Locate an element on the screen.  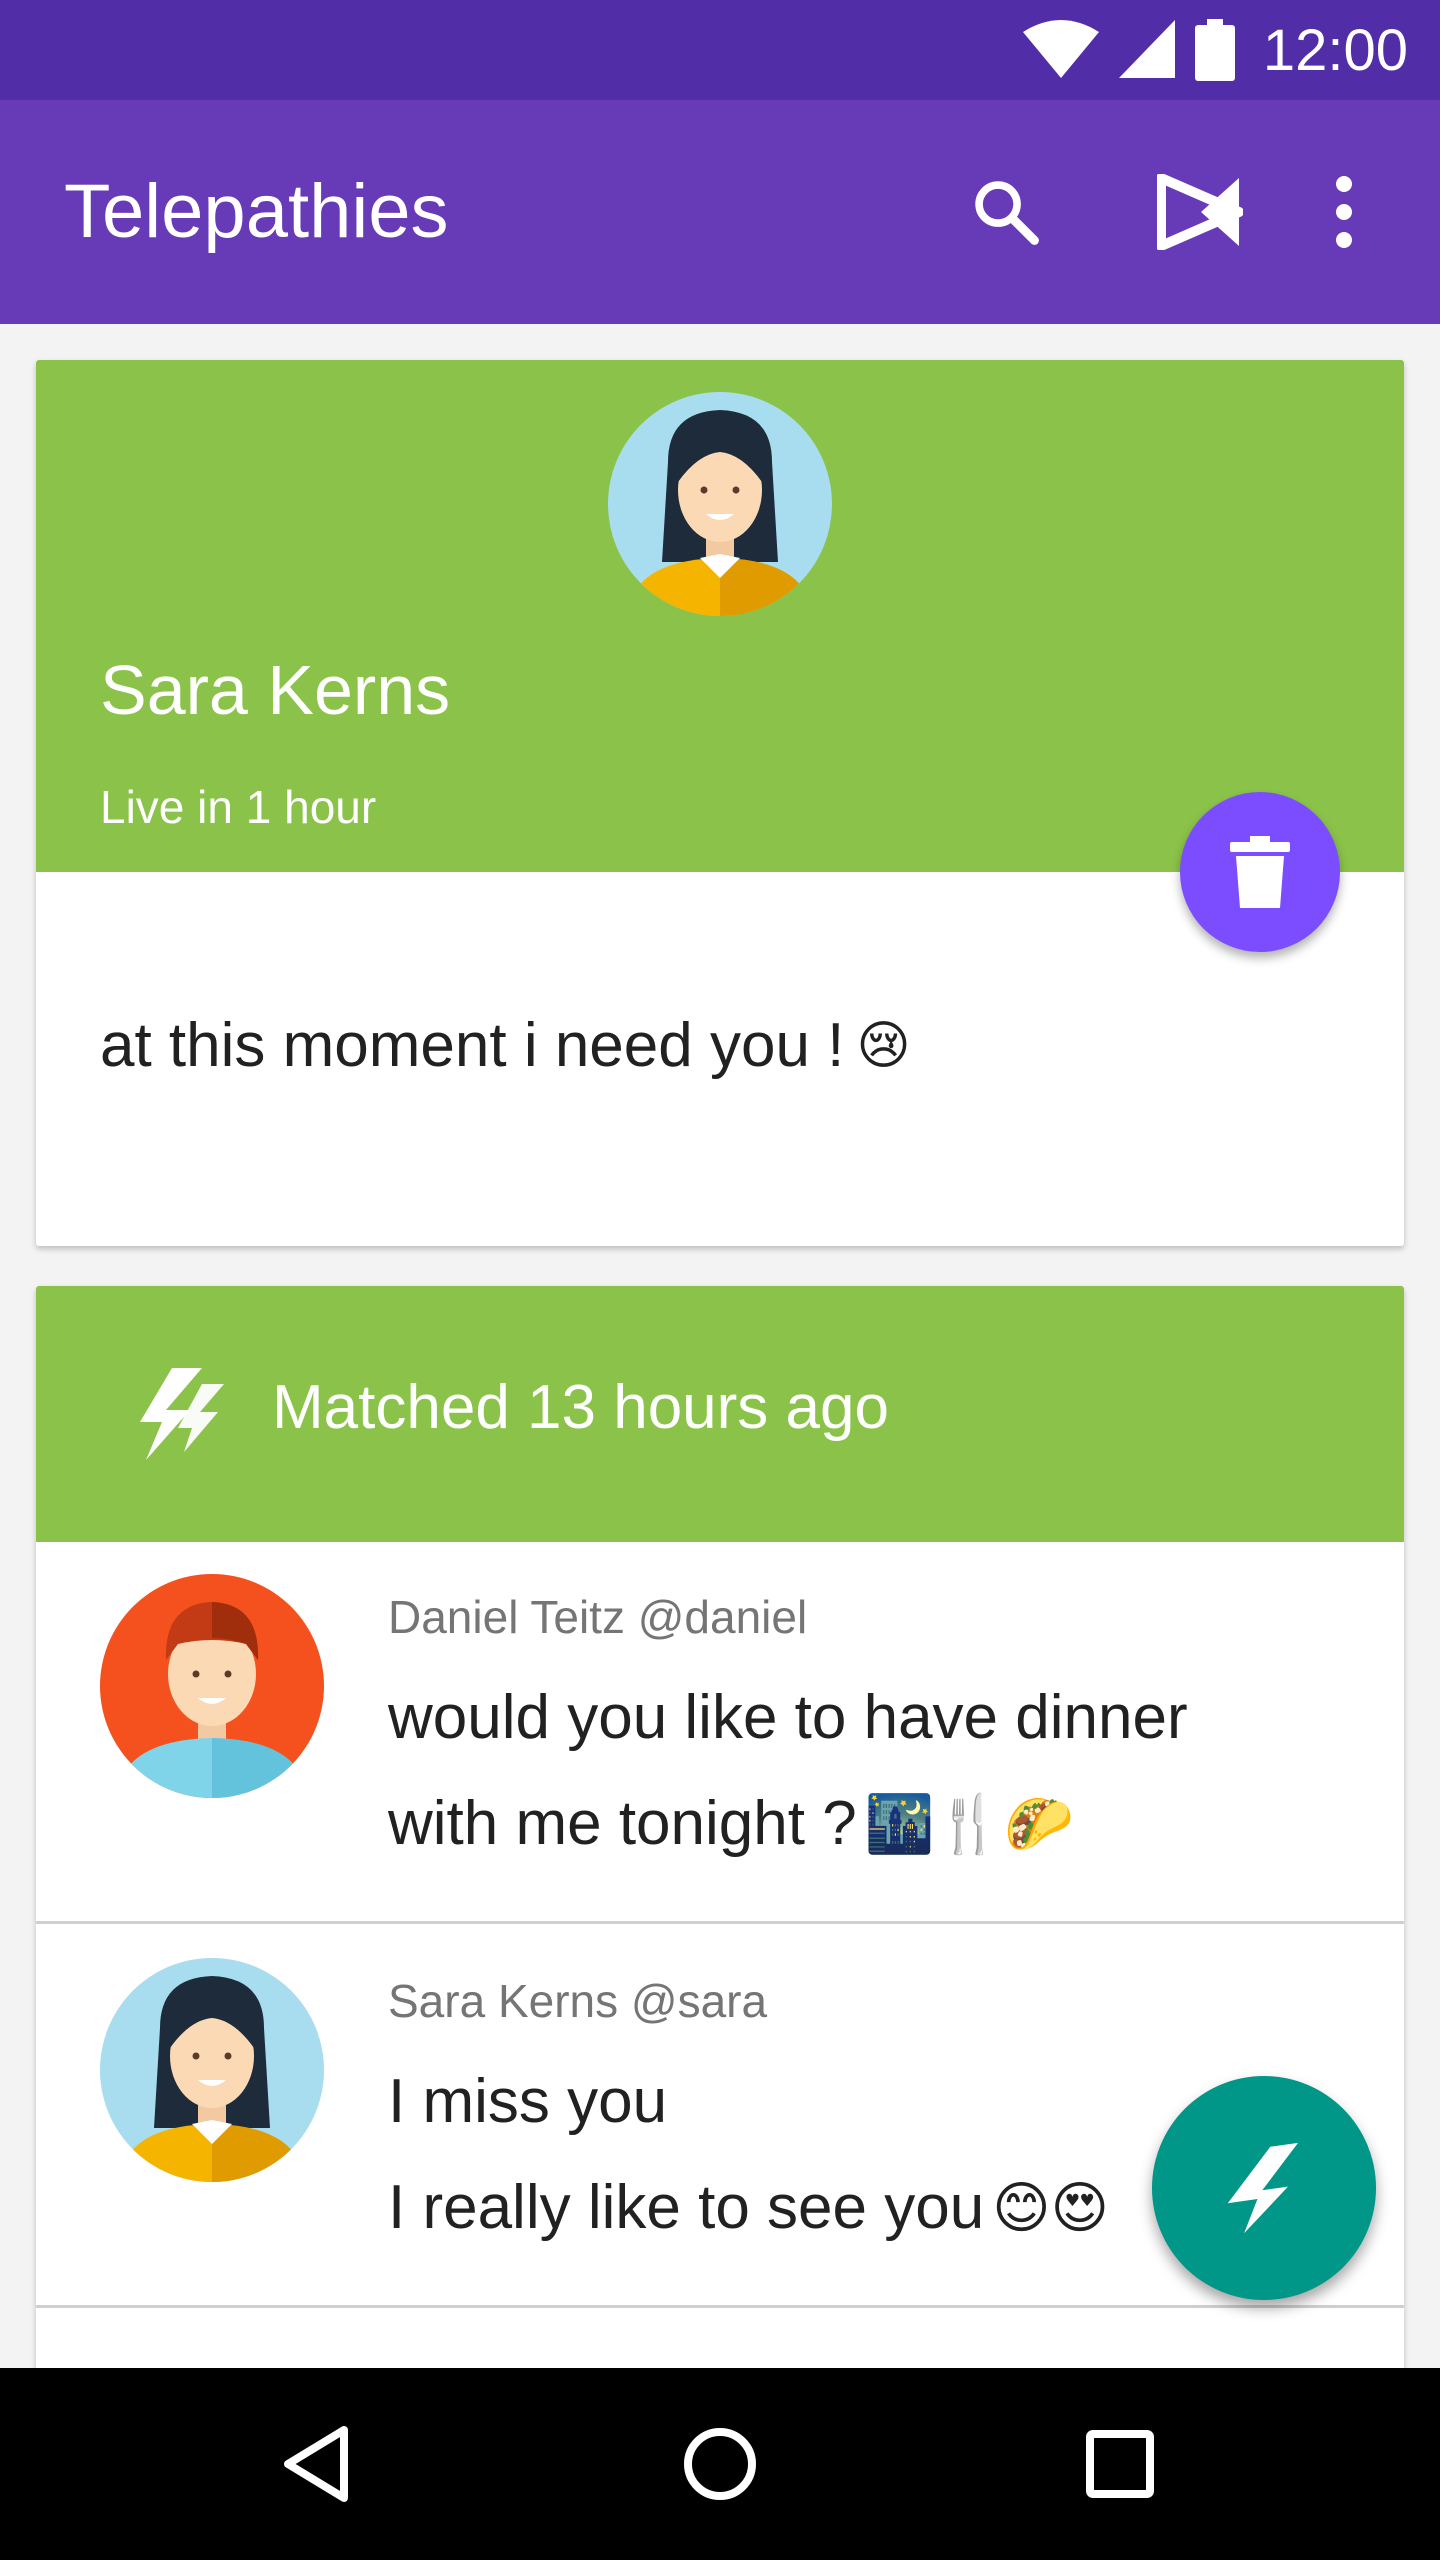
nav-home-button is located at coordinates (720, 2464).